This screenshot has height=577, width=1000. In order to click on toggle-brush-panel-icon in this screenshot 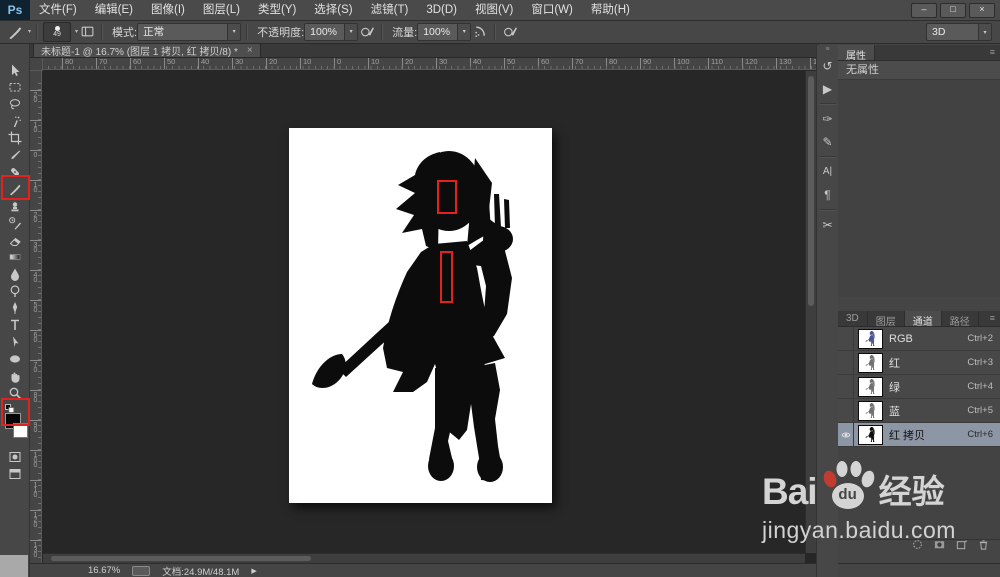, I will do `click(87, 32)`.